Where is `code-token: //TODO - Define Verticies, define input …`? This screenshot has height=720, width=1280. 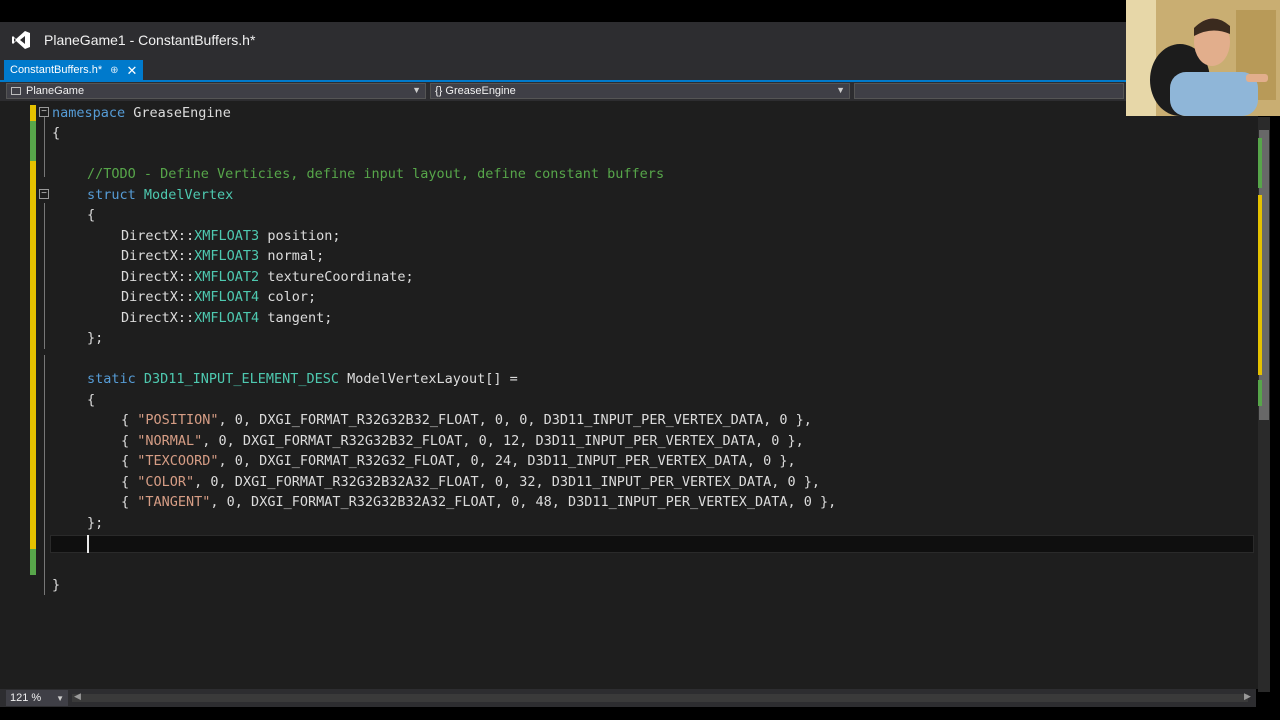 code-token: //TODO - Define Verticies, define input … is located at coordinates (376, 174).